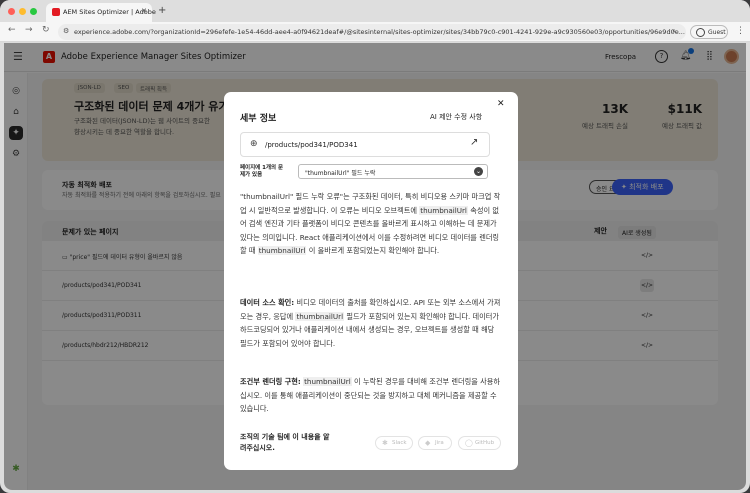  What do you see at coordinates (365, 144) in the screenshot?
I see `page-path-field: ⊕ /products/pod341/POD341 ↗` at bounding box center [365, 144].